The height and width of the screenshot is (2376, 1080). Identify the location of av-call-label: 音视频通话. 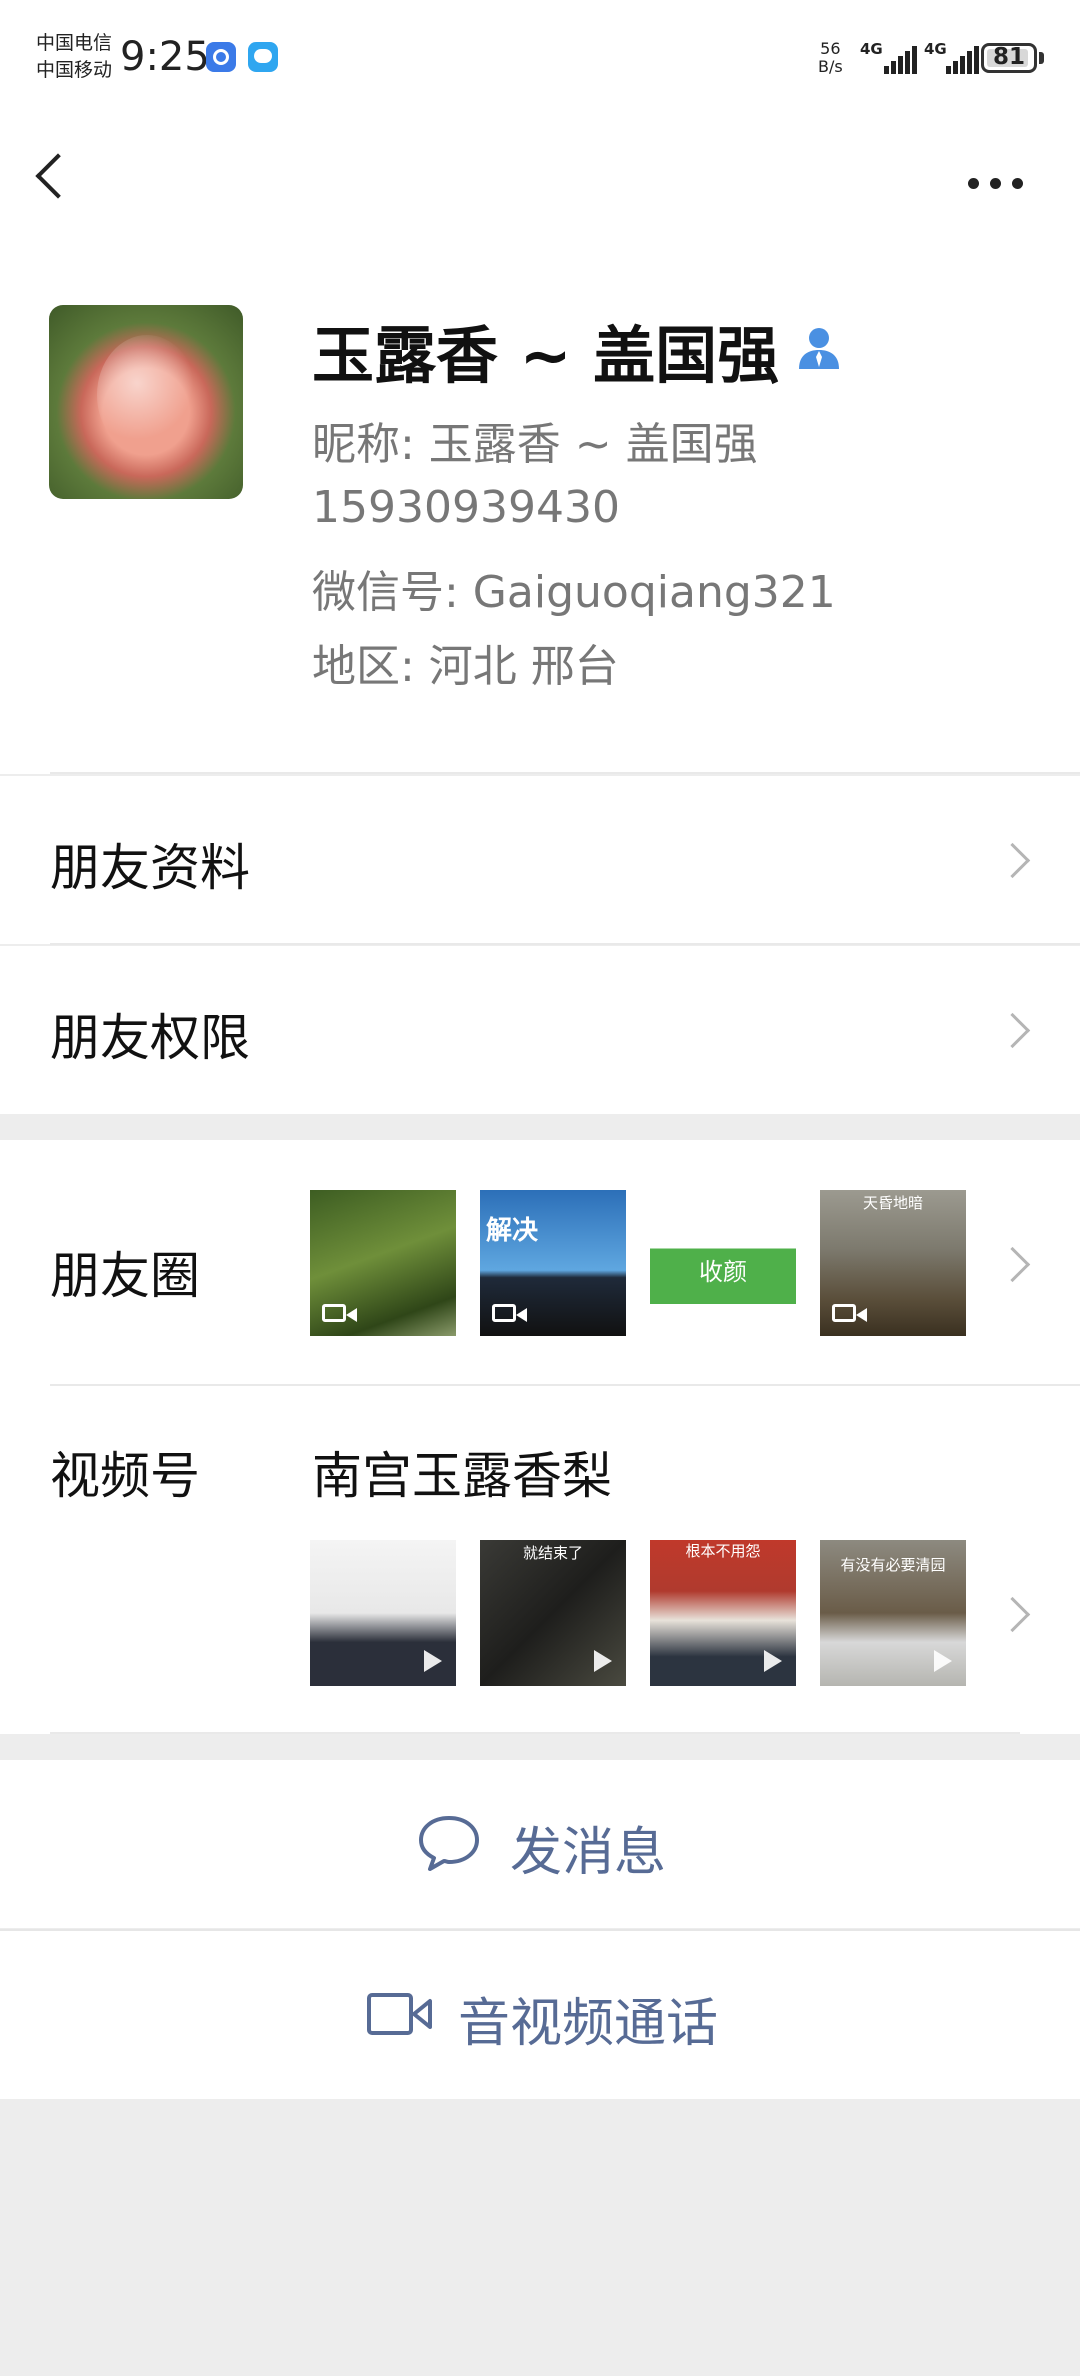
(588, 2024).